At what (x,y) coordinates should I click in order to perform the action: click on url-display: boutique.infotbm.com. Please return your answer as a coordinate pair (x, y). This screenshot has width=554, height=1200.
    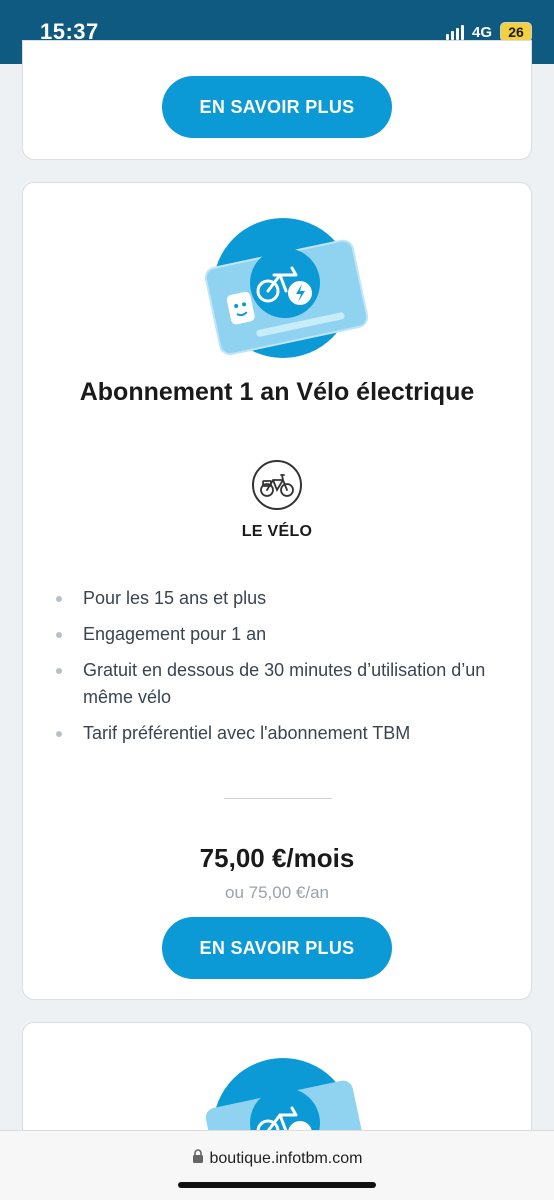
    Looking at the image, I should click on (277, 1159).